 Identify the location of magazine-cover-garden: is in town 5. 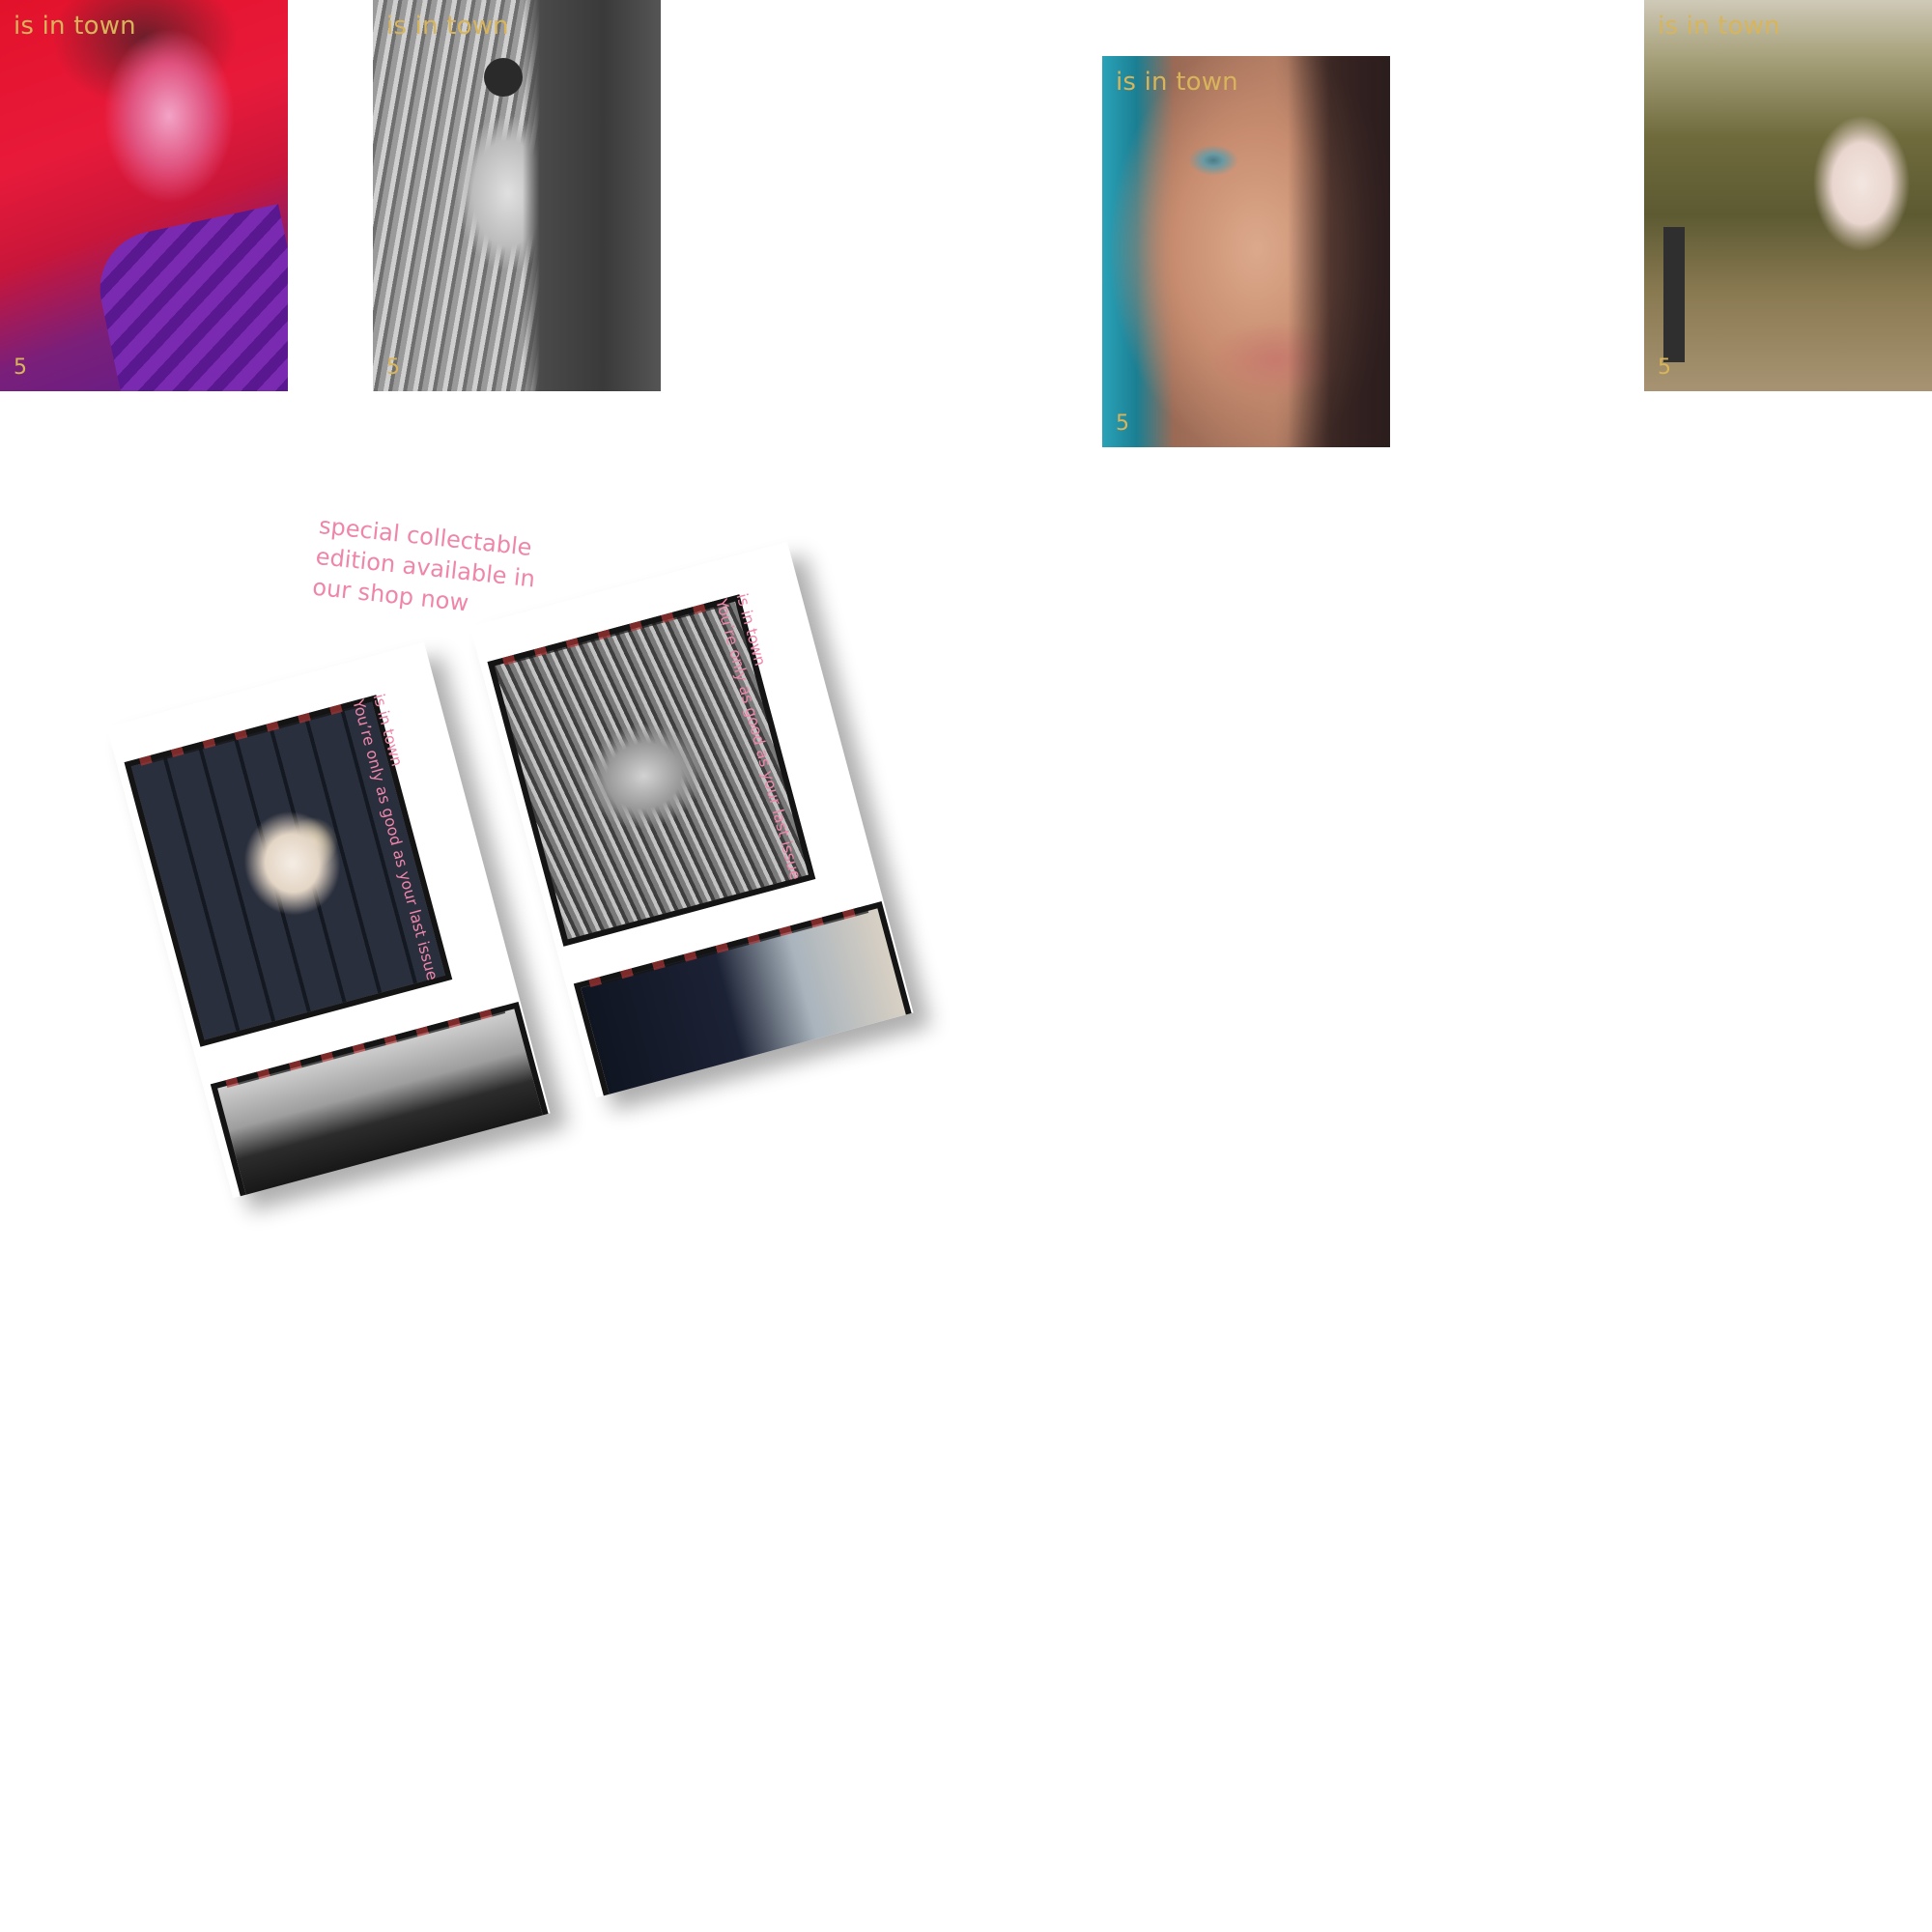
(1788, 195).